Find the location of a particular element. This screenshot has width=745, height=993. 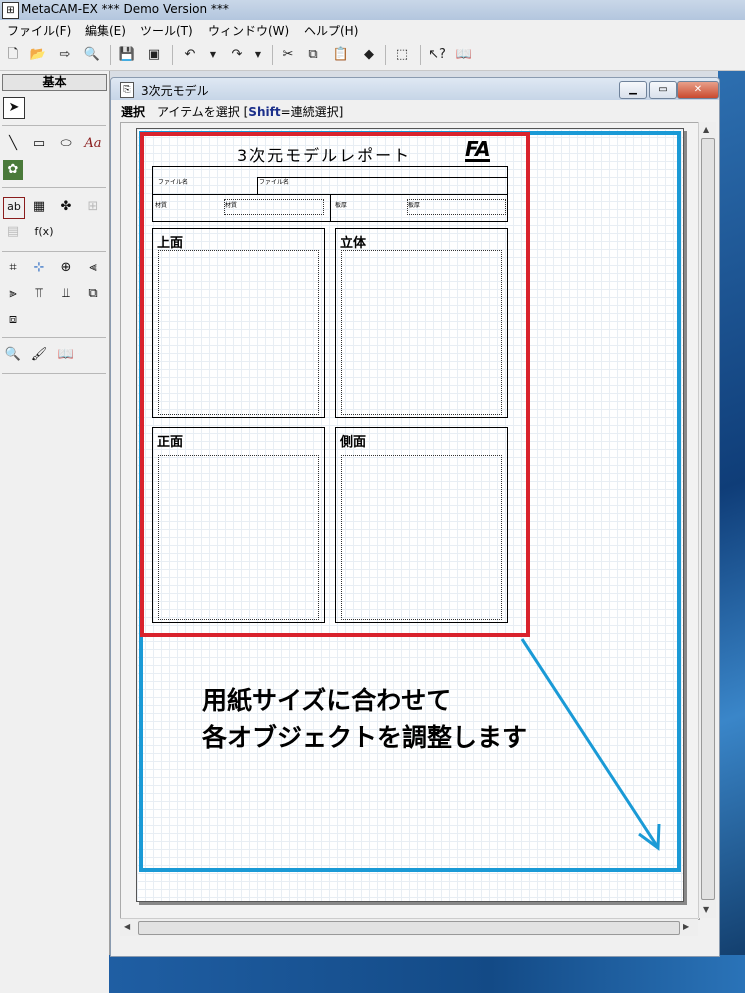

material-label: 材質 is located at coordinates (161, 205).